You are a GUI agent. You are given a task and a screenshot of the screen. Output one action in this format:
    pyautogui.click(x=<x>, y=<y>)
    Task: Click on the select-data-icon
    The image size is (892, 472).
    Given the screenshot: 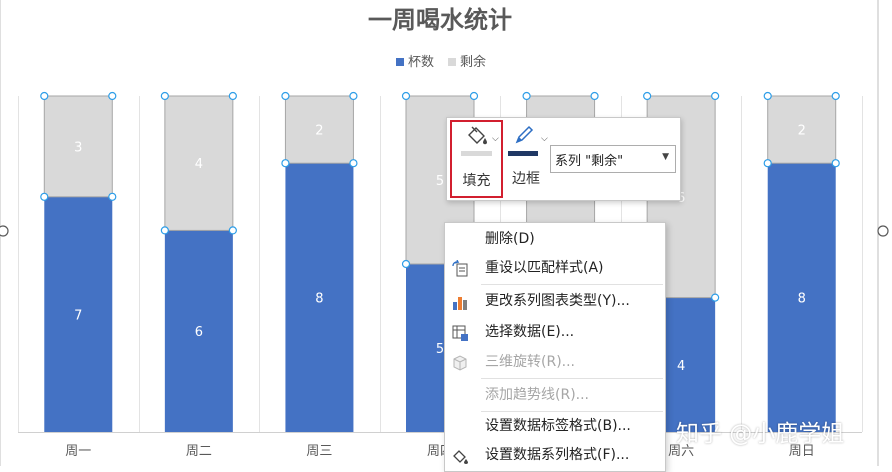 What is the action you would take?
    pyautogui.click(x=460, y=333)
    